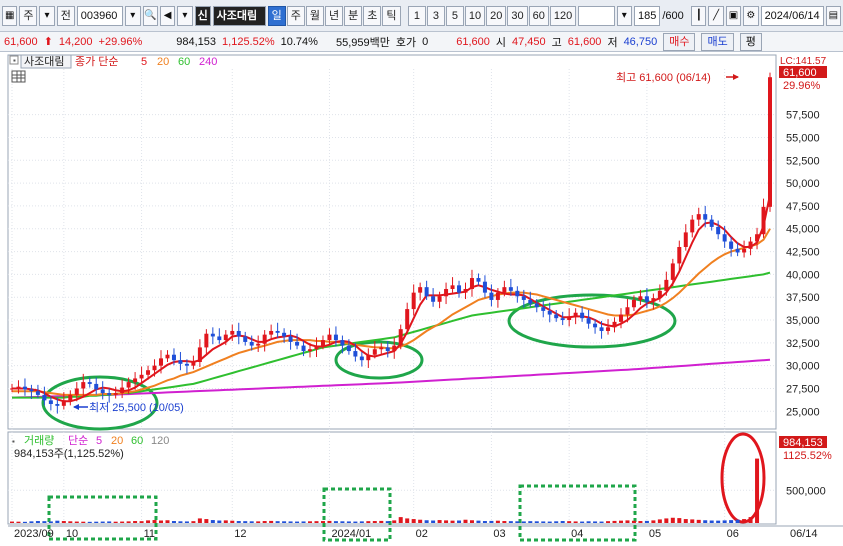 The height and width of the screenshot is (546, 843). Describe the element at coordinates (39, 440) in the screenshot. I see `volume-legend-title: 거래량` at that location.